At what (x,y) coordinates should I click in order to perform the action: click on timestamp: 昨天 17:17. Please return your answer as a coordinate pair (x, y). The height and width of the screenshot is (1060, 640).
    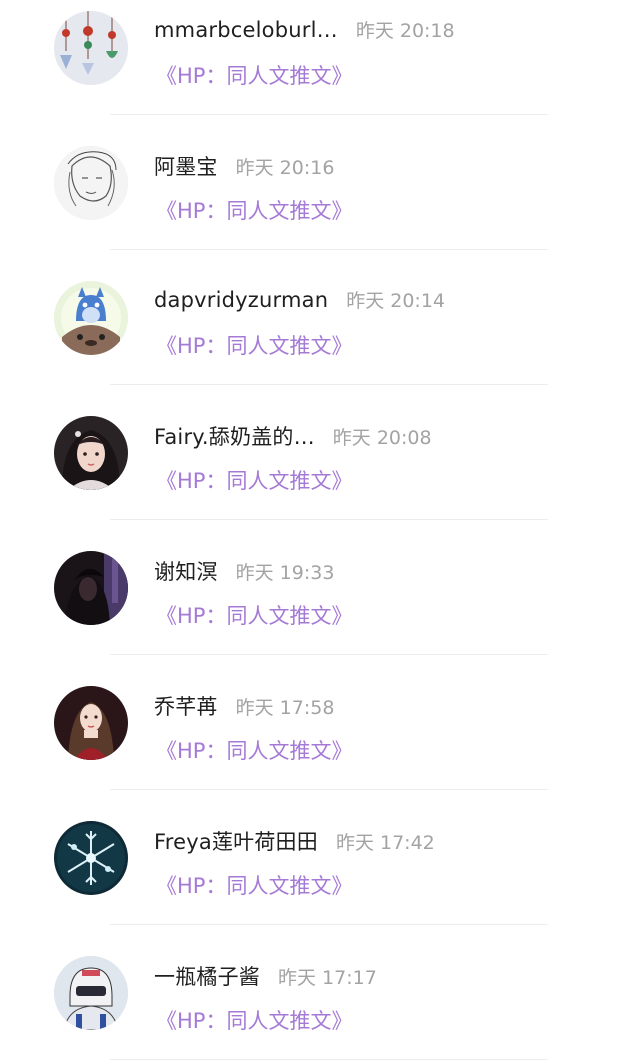
    Looking at the image, I should click on (327, 978).